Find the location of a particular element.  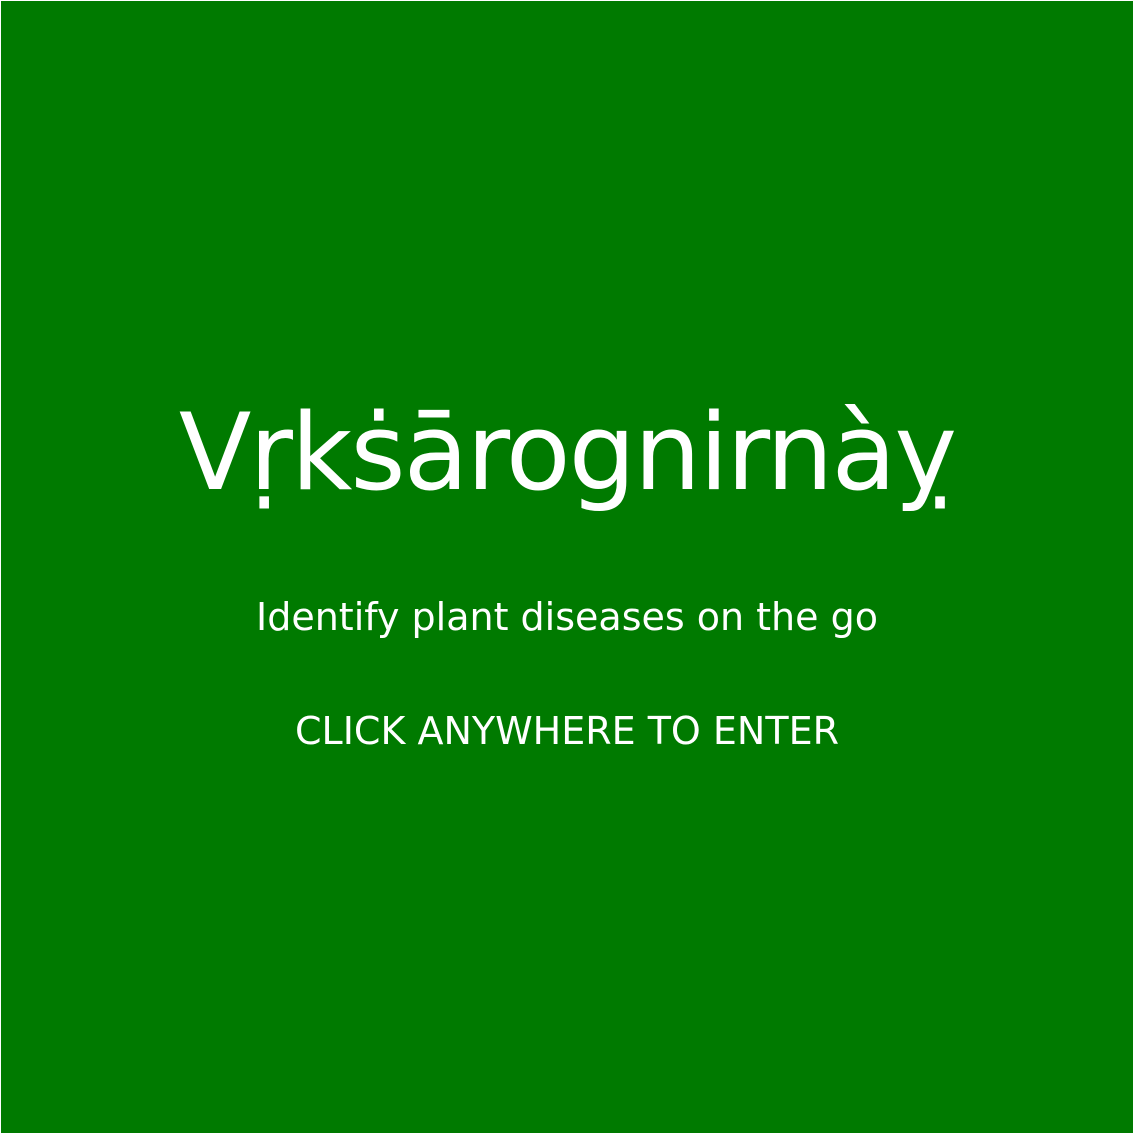

app-title: Vṛkṡārognirnàỵ is located at coordinates (567, 452).